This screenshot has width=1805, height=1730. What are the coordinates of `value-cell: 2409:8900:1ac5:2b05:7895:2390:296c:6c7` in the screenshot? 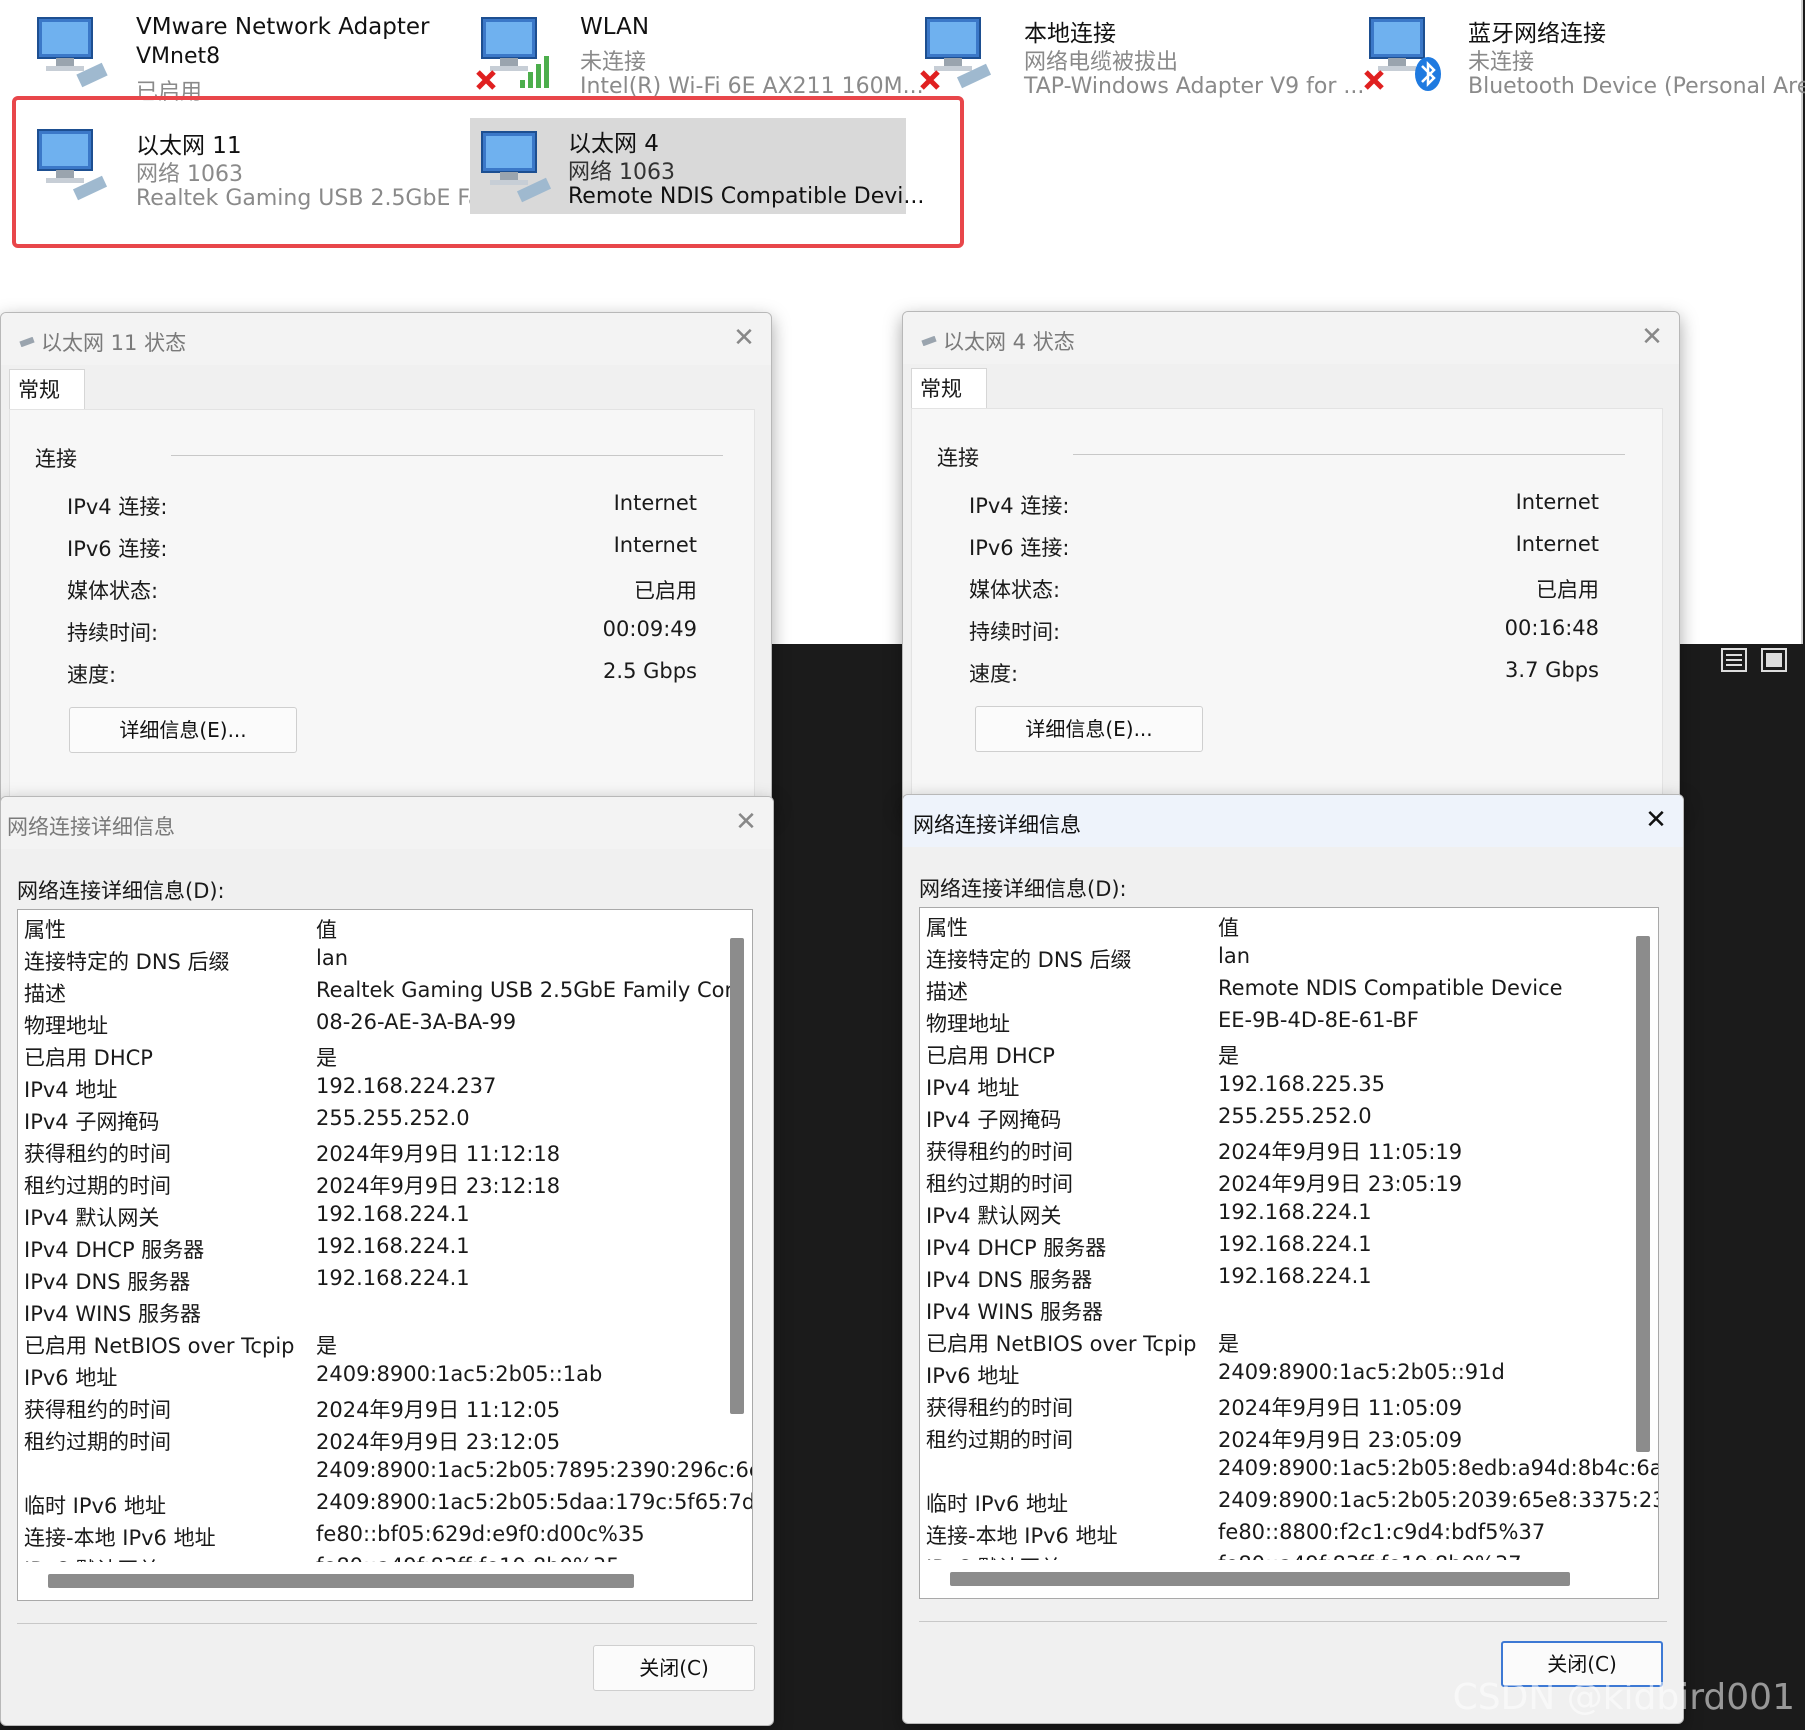 It's located at (534, 1470).